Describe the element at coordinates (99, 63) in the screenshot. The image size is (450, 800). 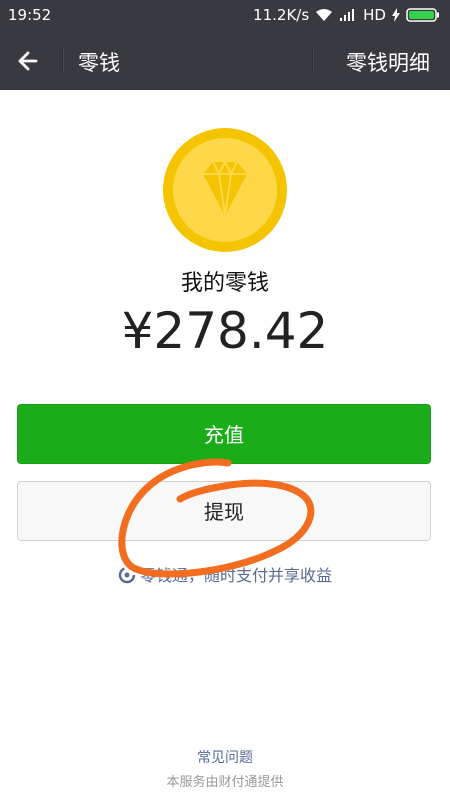
I see `page-title: 零钱` at that location.